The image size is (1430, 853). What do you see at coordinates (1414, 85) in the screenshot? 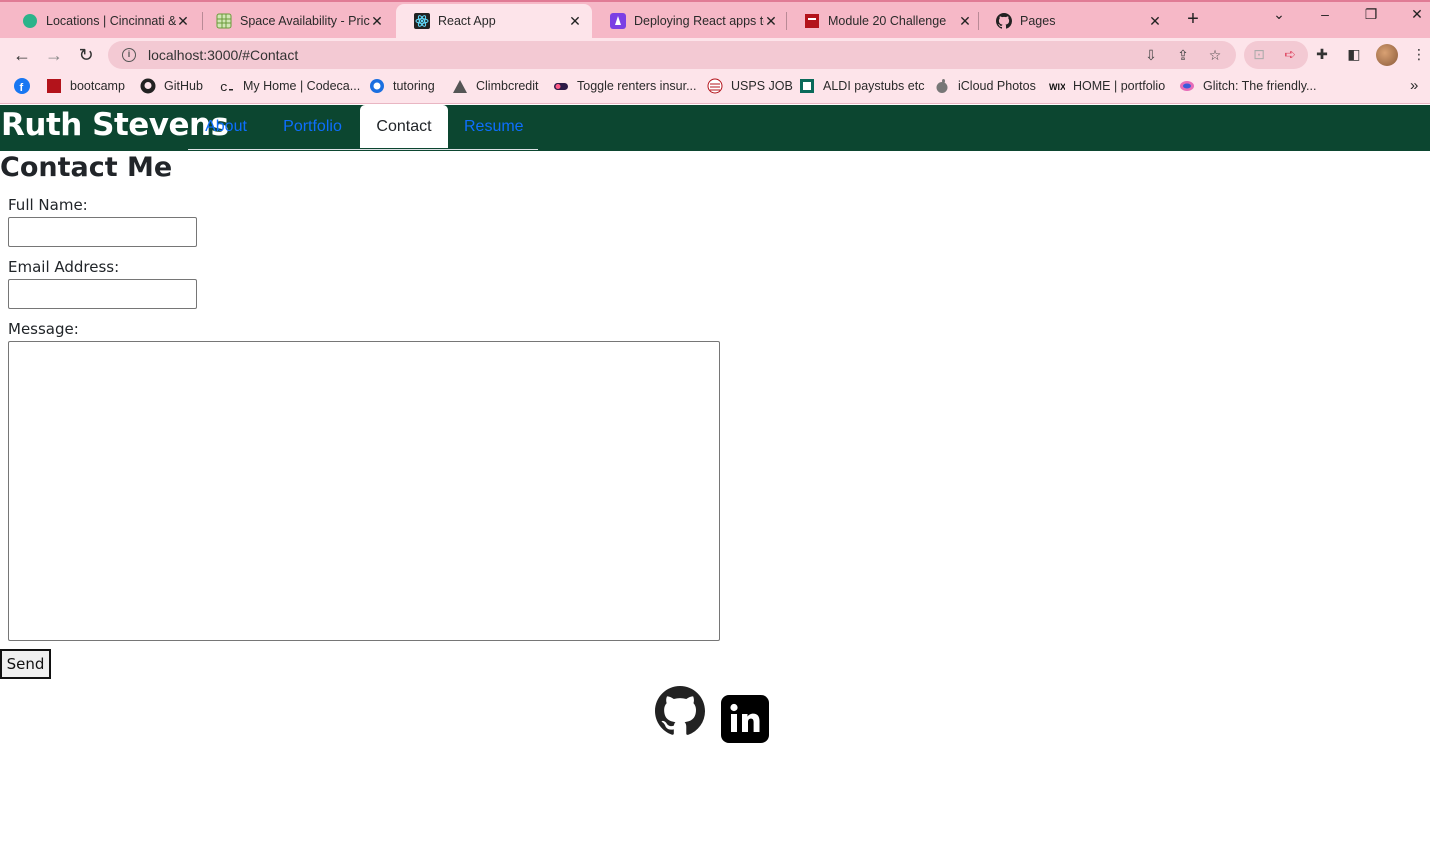
I see `bookmarks-overflow-chevron-icon: »` at bounding box center [1414, 85].